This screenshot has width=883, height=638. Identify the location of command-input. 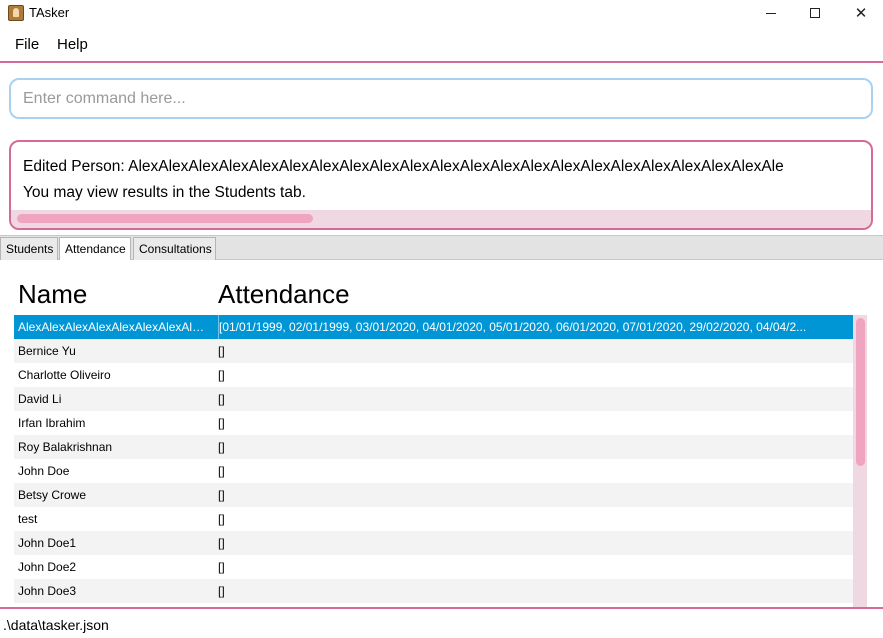
(441, 98).